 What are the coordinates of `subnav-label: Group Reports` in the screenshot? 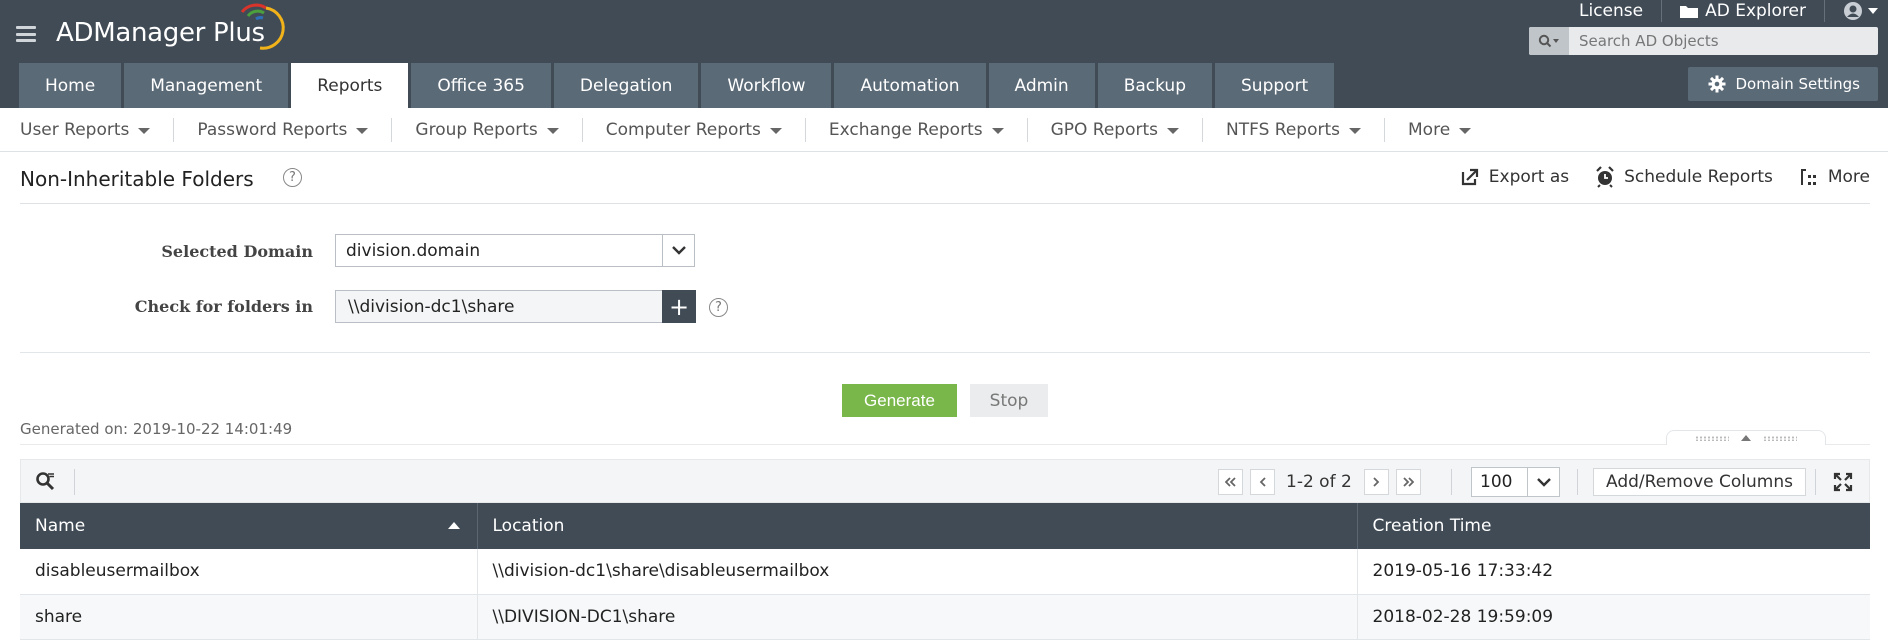 It's located at (476, 129).